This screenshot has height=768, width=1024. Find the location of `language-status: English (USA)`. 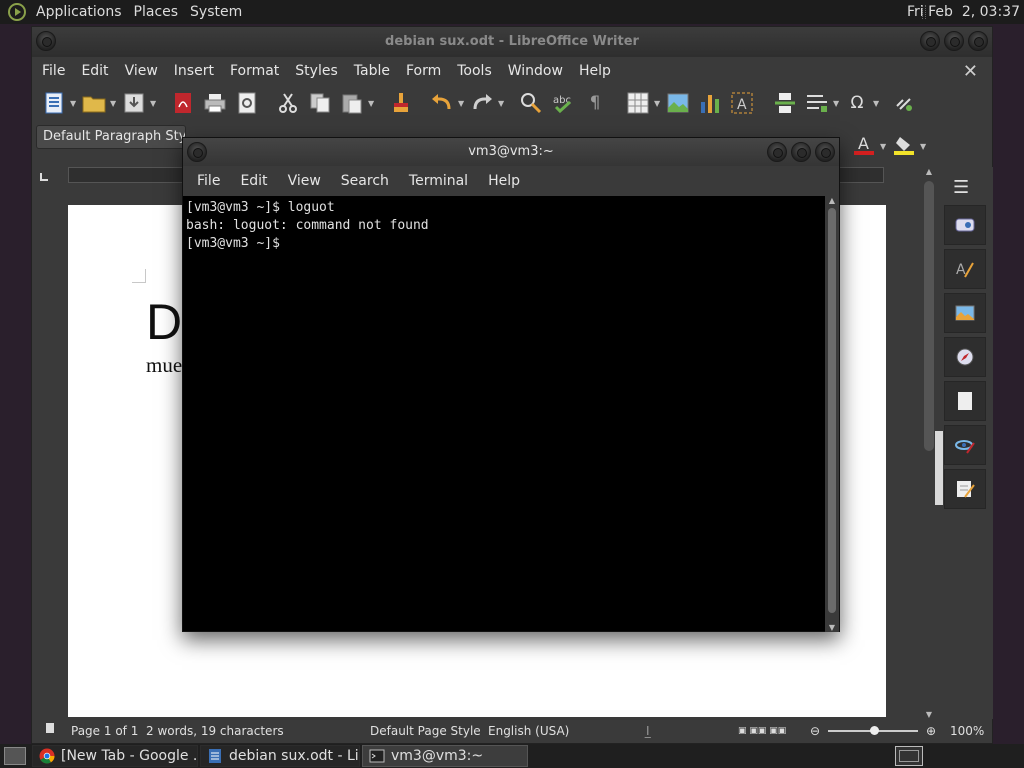

language-status: English (USA) is located at coordinates (528, 731).